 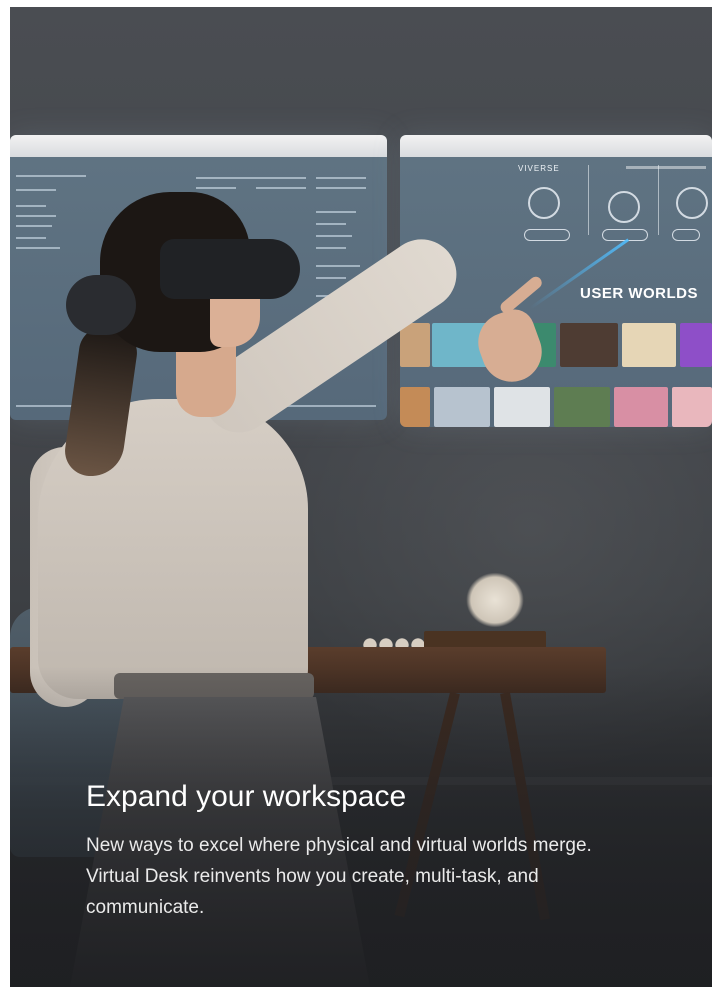 What do you see at coordinates (101, 305) in the screenshot?
I see `headset-strap` at bounding box center [101, 305].